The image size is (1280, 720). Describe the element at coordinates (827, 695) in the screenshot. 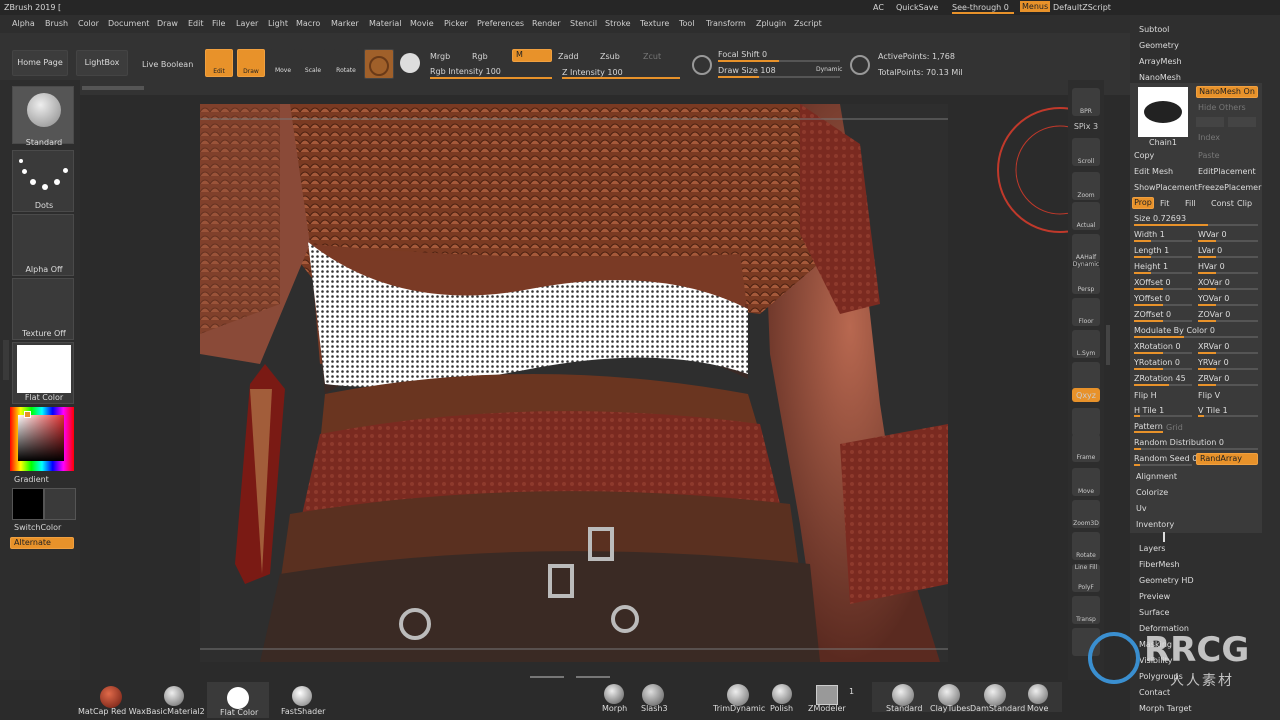

I see `zmodeler-cube-icon` at that location.